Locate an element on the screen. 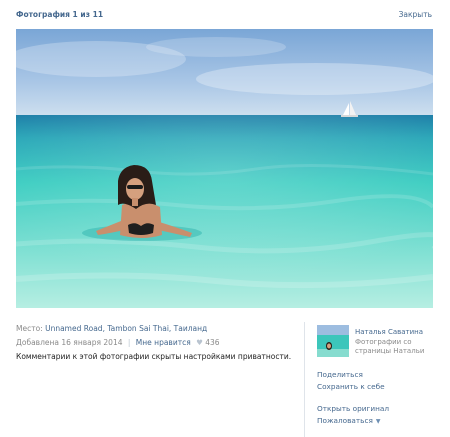 The height and width of the screenshot is (437, 450). report-link: Пожаловаться ▼ is located at coordinates (381, 421).